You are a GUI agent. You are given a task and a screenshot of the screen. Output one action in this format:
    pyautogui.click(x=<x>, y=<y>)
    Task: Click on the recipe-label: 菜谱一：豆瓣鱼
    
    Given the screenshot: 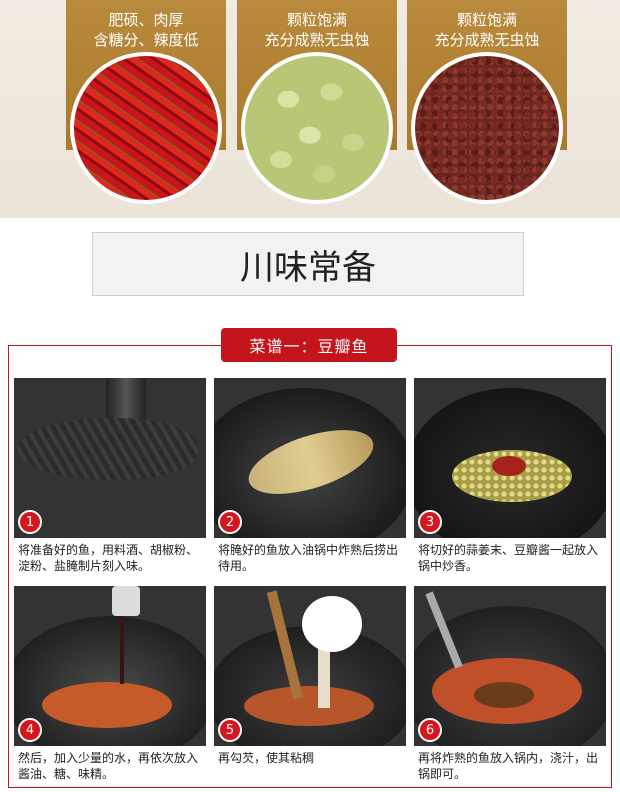 What is the action you would take?
    pyautogui.click(x=309, y=345)
    